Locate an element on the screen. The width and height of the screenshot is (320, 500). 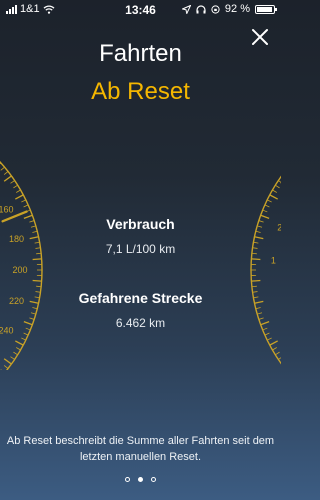
consumption-value: 7,1 L/100 km is located at coordinates (140, 249).